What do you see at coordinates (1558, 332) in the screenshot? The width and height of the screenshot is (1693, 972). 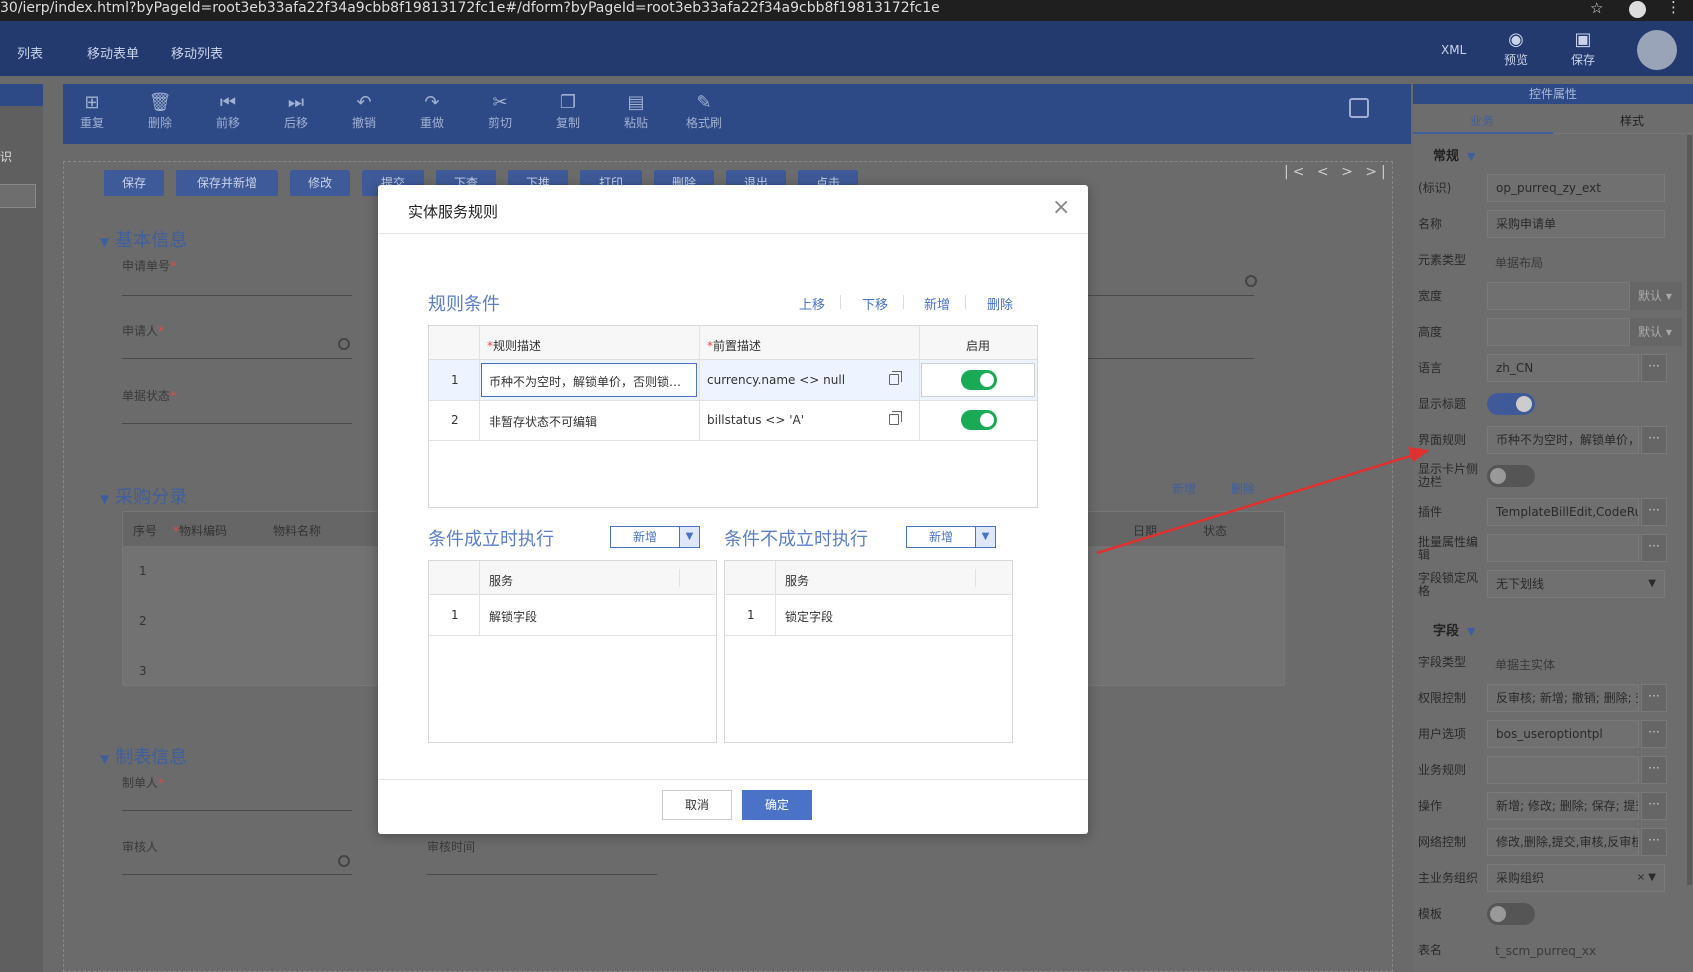 I see `prop-height-input` at bounding box center [1558, 332].